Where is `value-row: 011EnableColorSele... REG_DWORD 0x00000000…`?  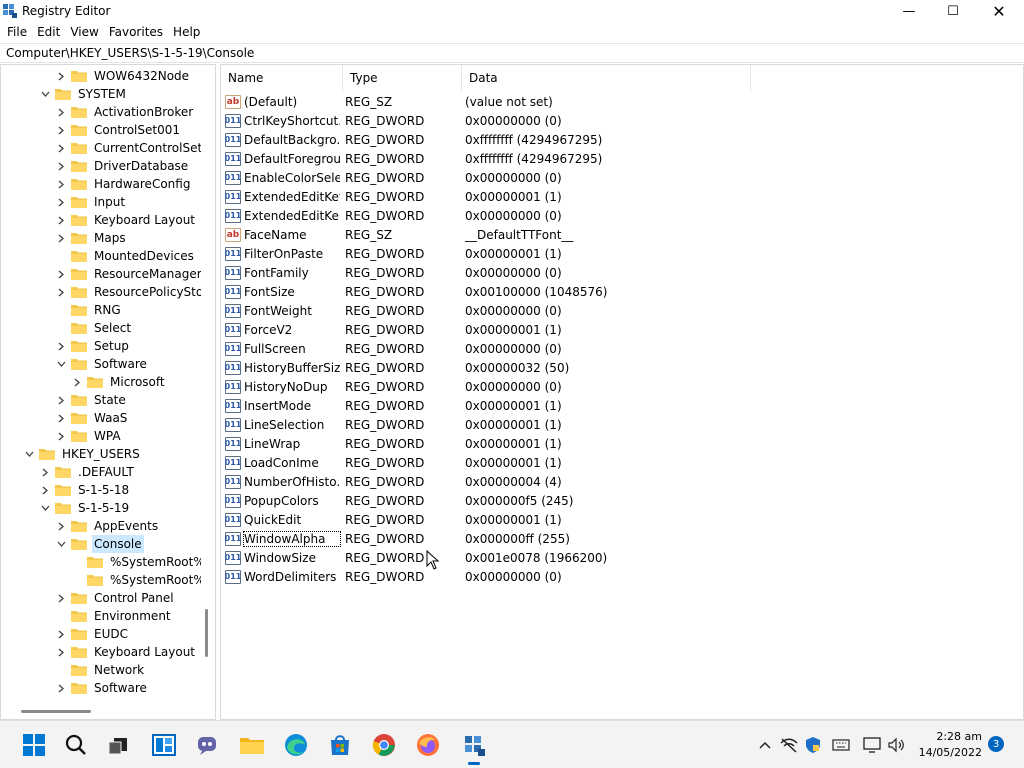
value-row: 011EnableColorSele... REG_DWORD 0x00000000… is located at coordinates (393, 177).